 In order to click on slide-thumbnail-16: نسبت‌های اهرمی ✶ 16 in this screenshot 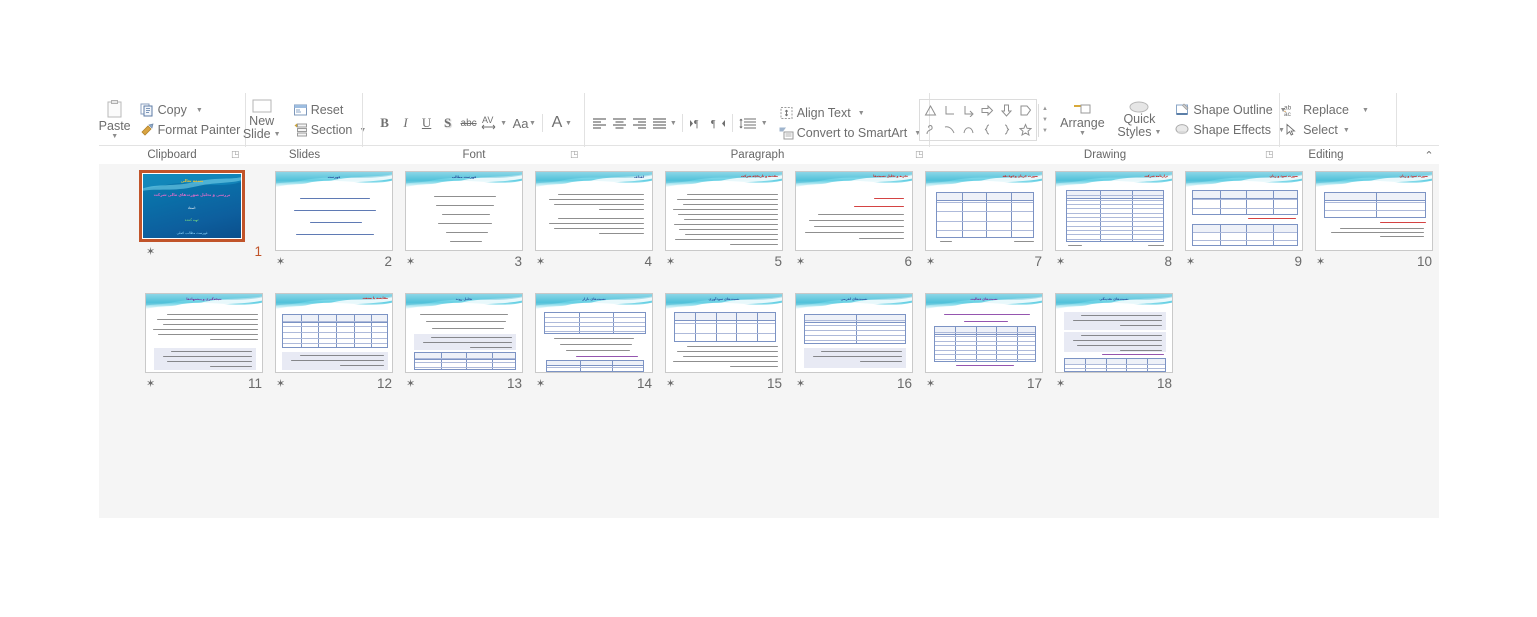, I will do `click(854, 342)`.